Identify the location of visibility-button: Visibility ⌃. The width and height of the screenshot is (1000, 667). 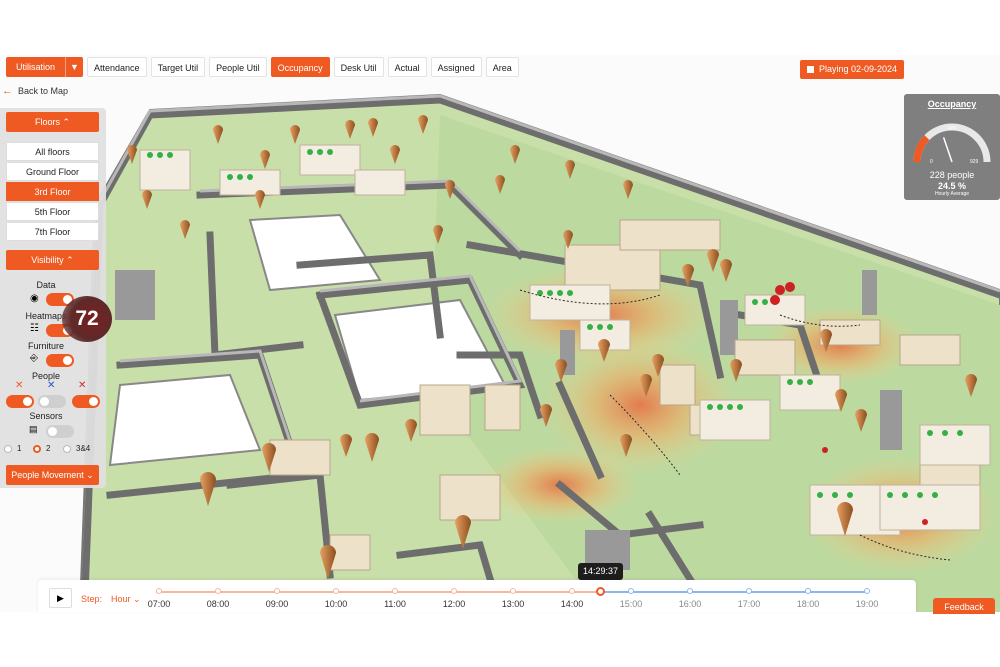
(52, 260).